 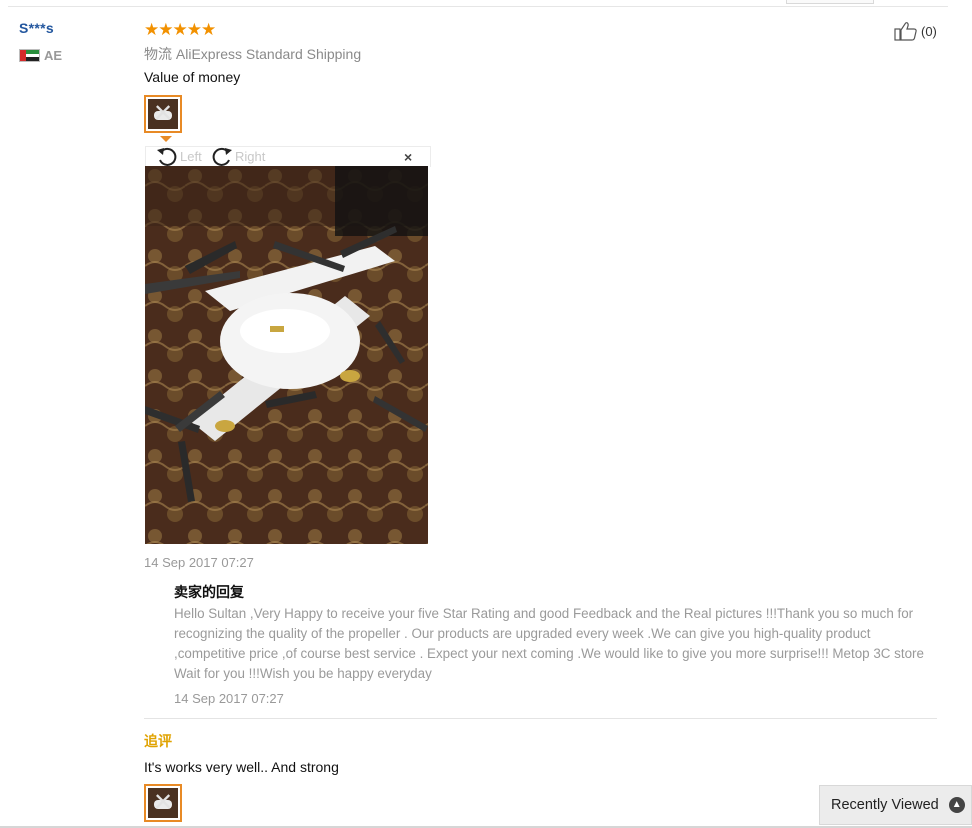 I want to click on followup-photo-thumbnail, so click(x=163, y=803).